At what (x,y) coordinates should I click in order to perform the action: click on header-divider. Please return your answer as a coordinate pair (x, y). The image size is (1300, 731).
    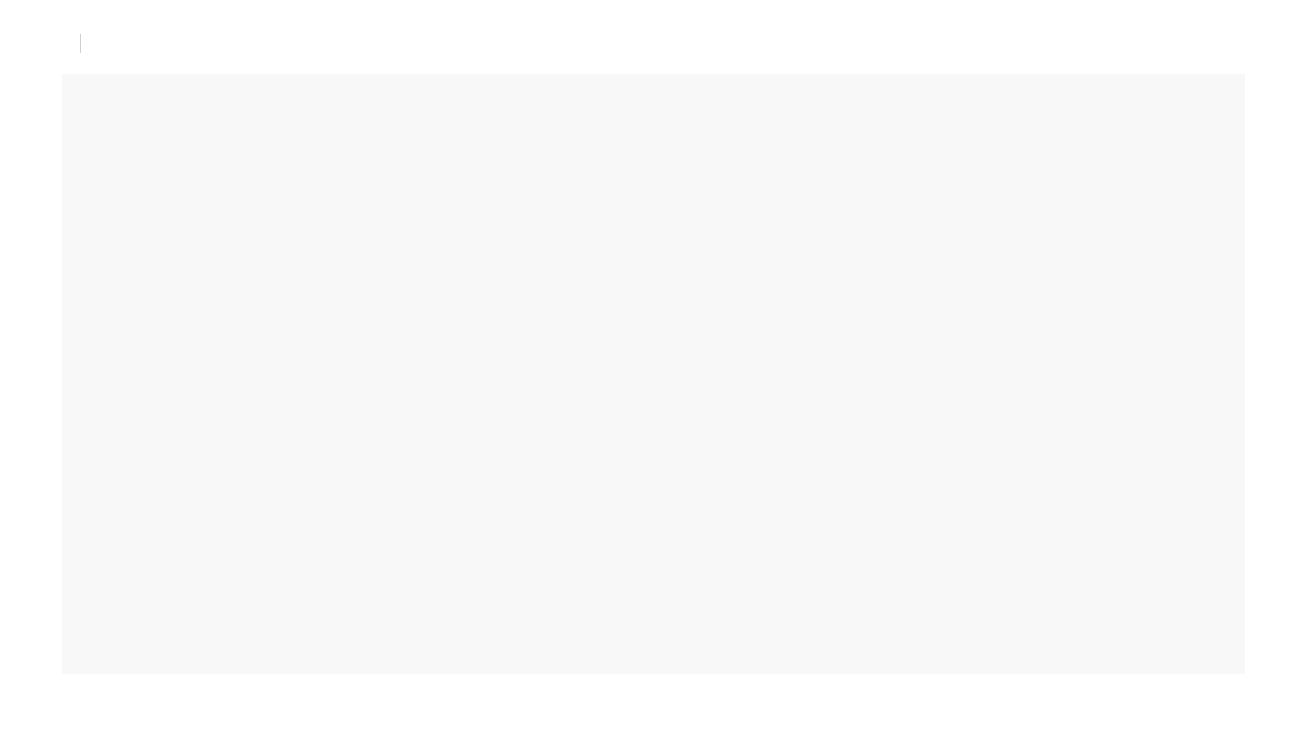
    Looking at the image, I should click on (80, 43).